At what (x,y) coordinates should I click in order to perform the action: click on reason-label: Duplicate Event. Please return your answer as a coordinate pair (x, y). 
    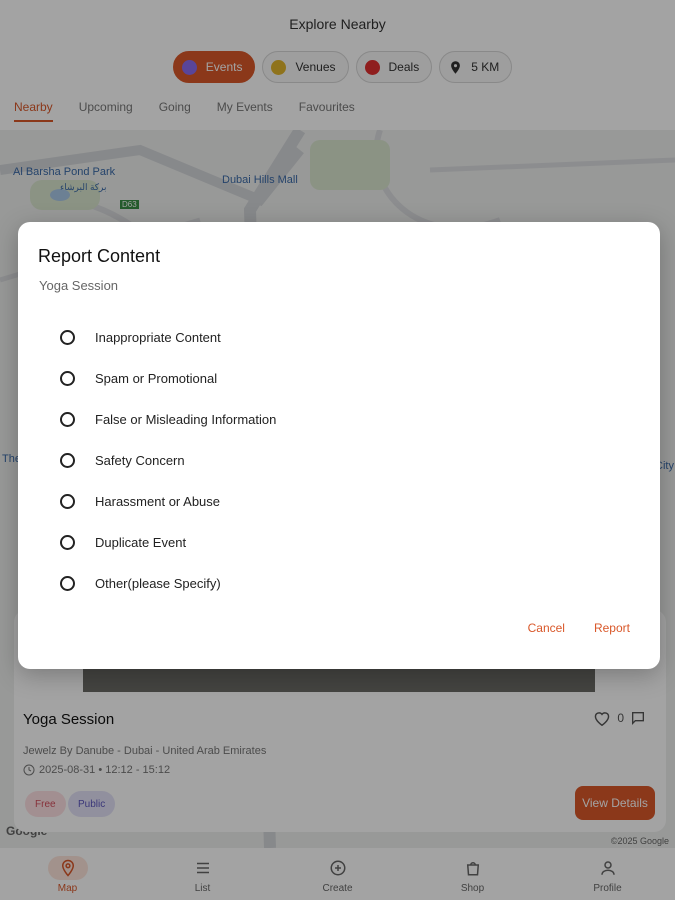
    Looking at the image, I should click on (141, 542).